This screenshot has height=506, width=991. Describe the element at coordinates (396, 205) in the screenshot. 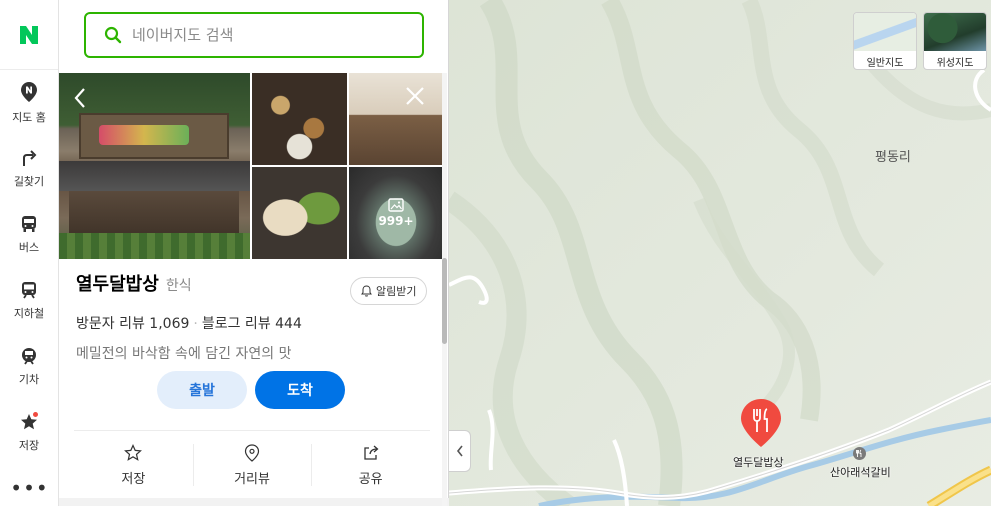

I see `image-icon` at that location.